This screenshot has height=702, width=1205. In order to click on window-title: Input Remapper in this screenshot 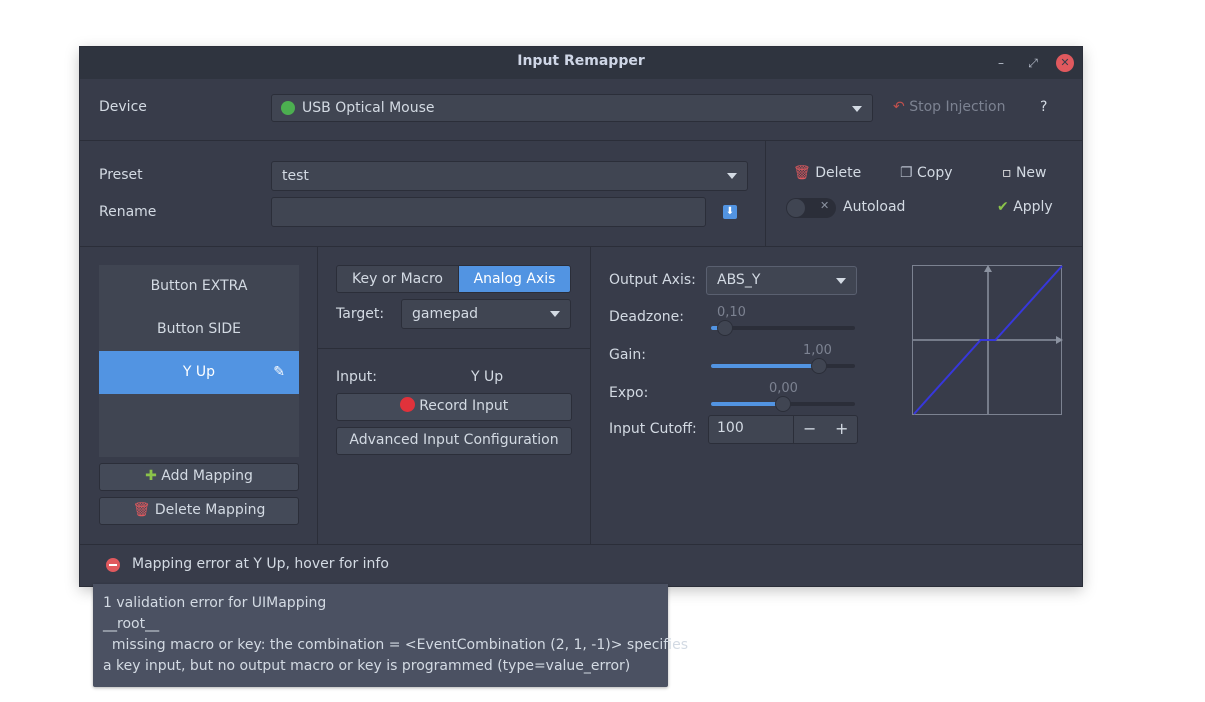, I will do `click(581, 61)`.